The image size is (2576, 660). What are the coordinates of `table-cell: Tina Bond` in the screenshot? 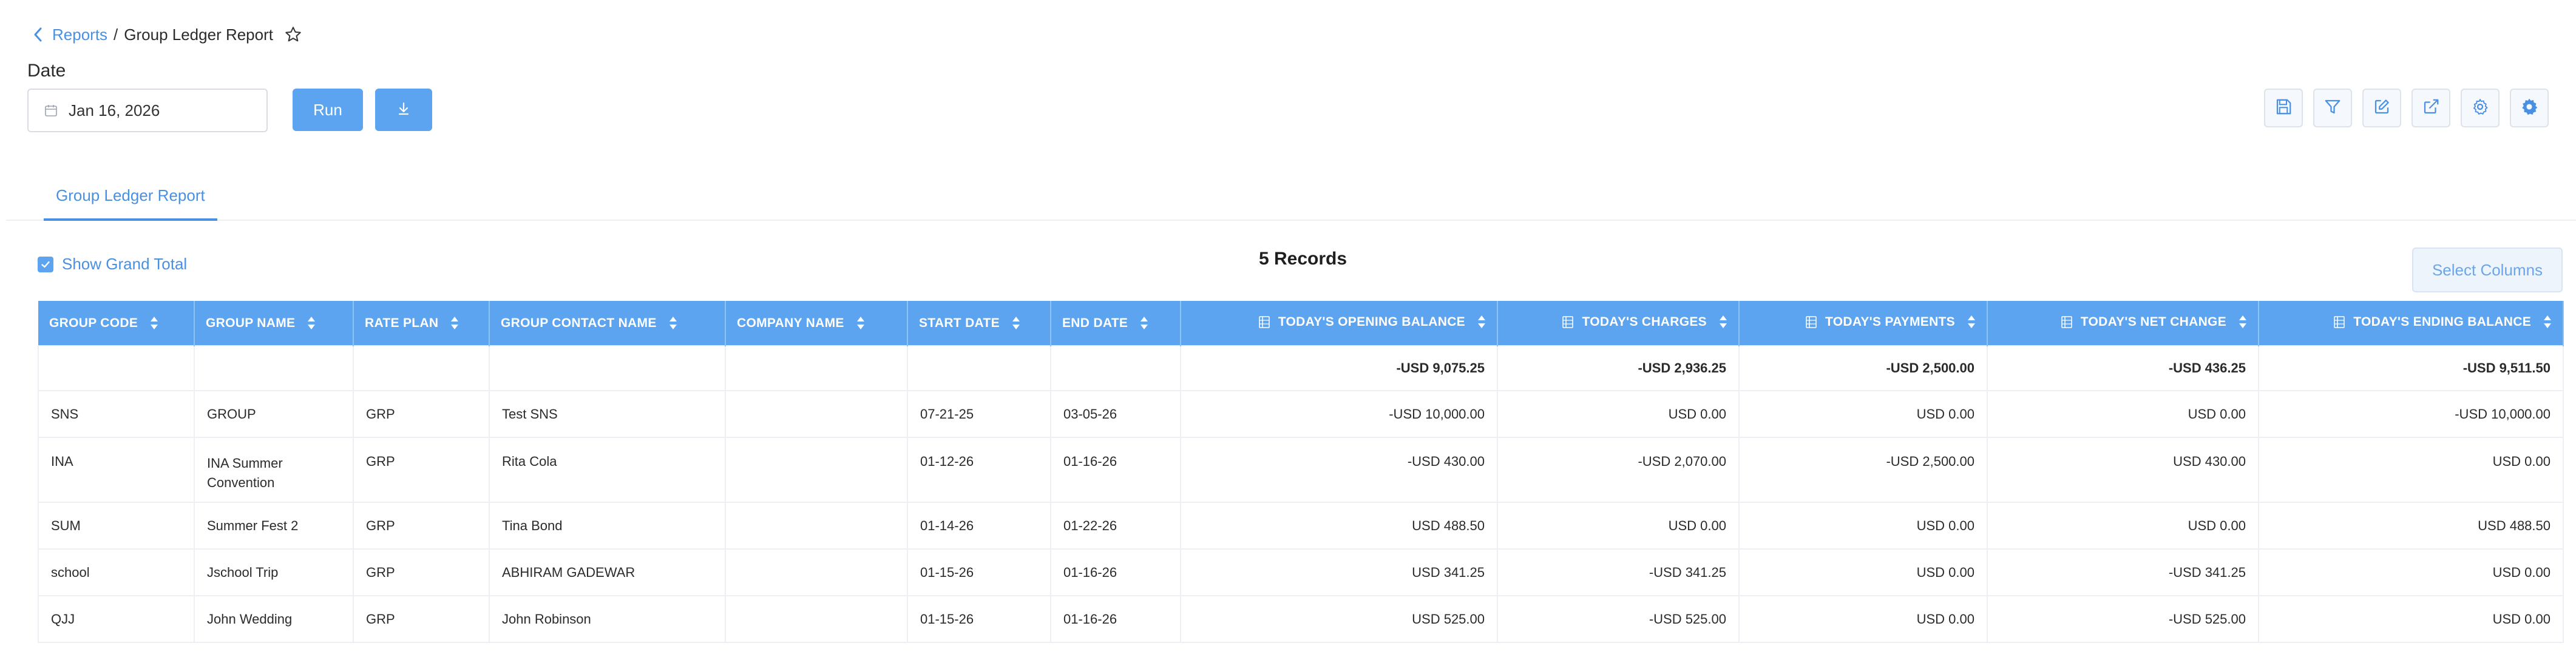 It's located at (607, 526).